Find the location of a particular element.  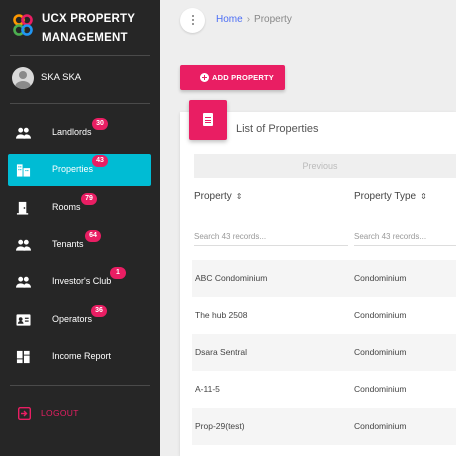

sidebar-item-label: Investor's Club is located at coordinates (82, 281).